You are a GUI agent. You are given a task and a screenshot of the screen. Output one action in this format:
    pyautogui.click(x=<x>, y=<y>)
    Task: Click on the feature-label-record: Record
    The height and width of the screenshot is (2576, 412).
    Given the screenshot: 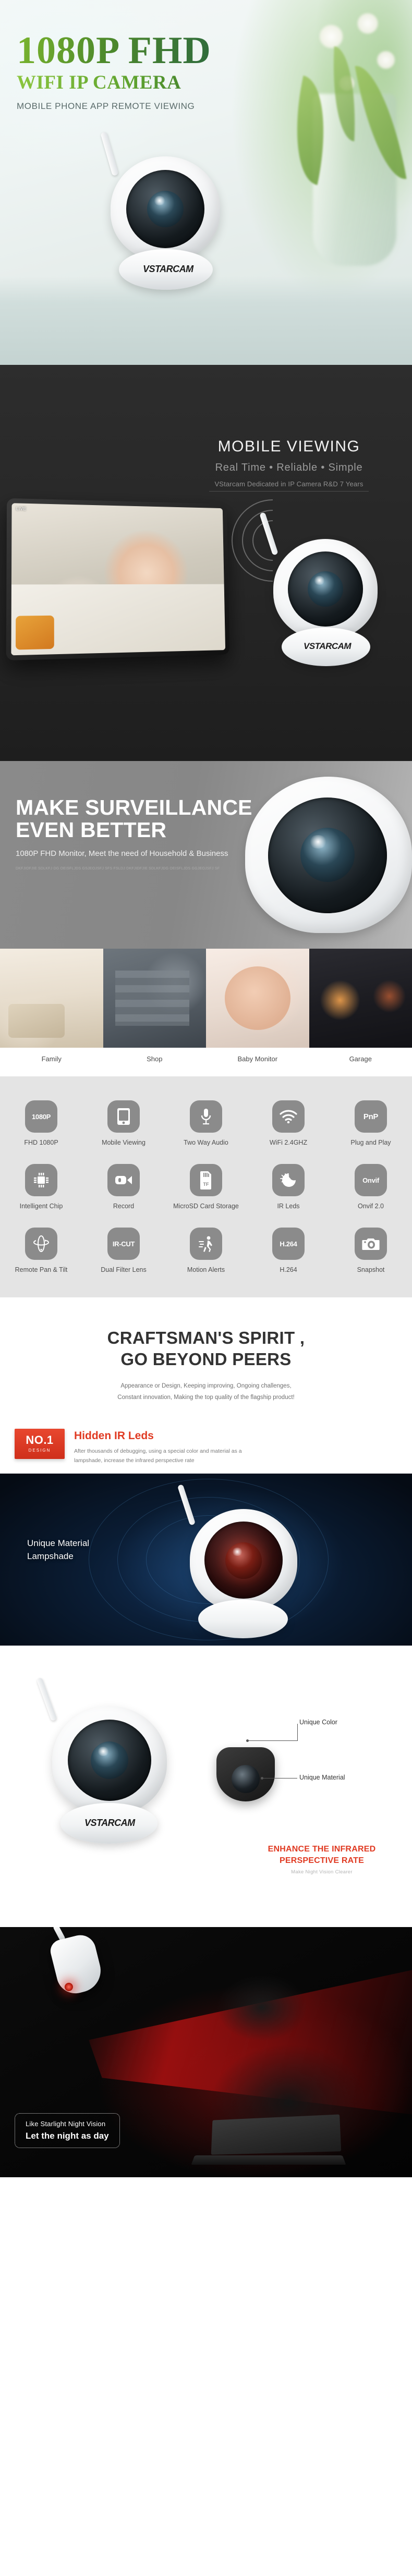 What is the action you would take?
    pyautogui.click(x=124, y=1206)
    